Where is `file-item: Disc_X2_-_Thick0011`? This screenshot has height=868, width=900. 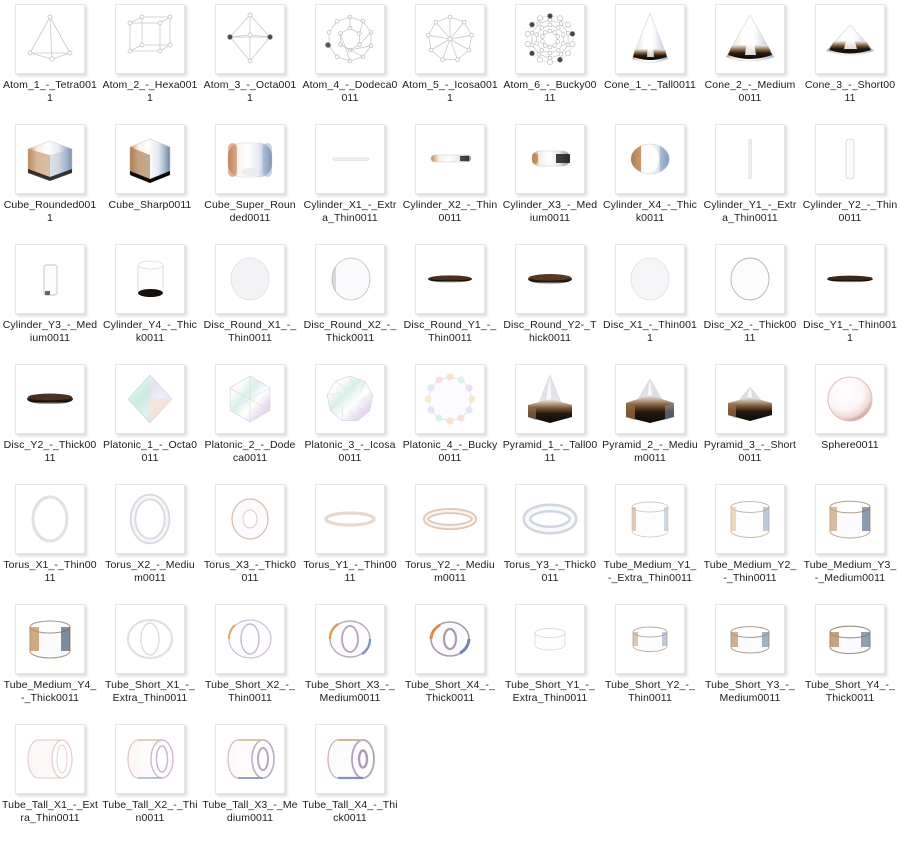
file-item: Disc_X2_-_Thick0011 is located at coordinates (750, 300).